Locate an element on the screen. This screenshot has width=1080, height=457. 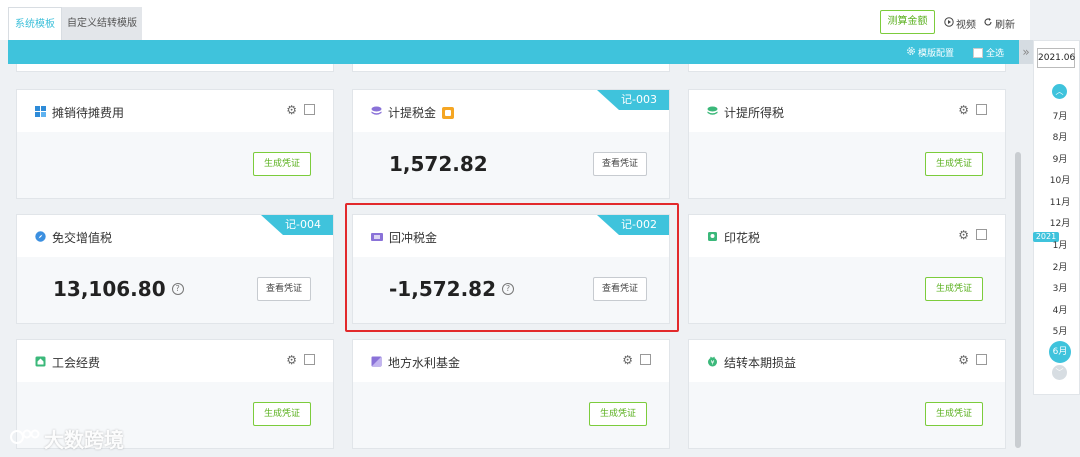
card-title: 摊销待摊费用 is located at coordinates (79, 112).